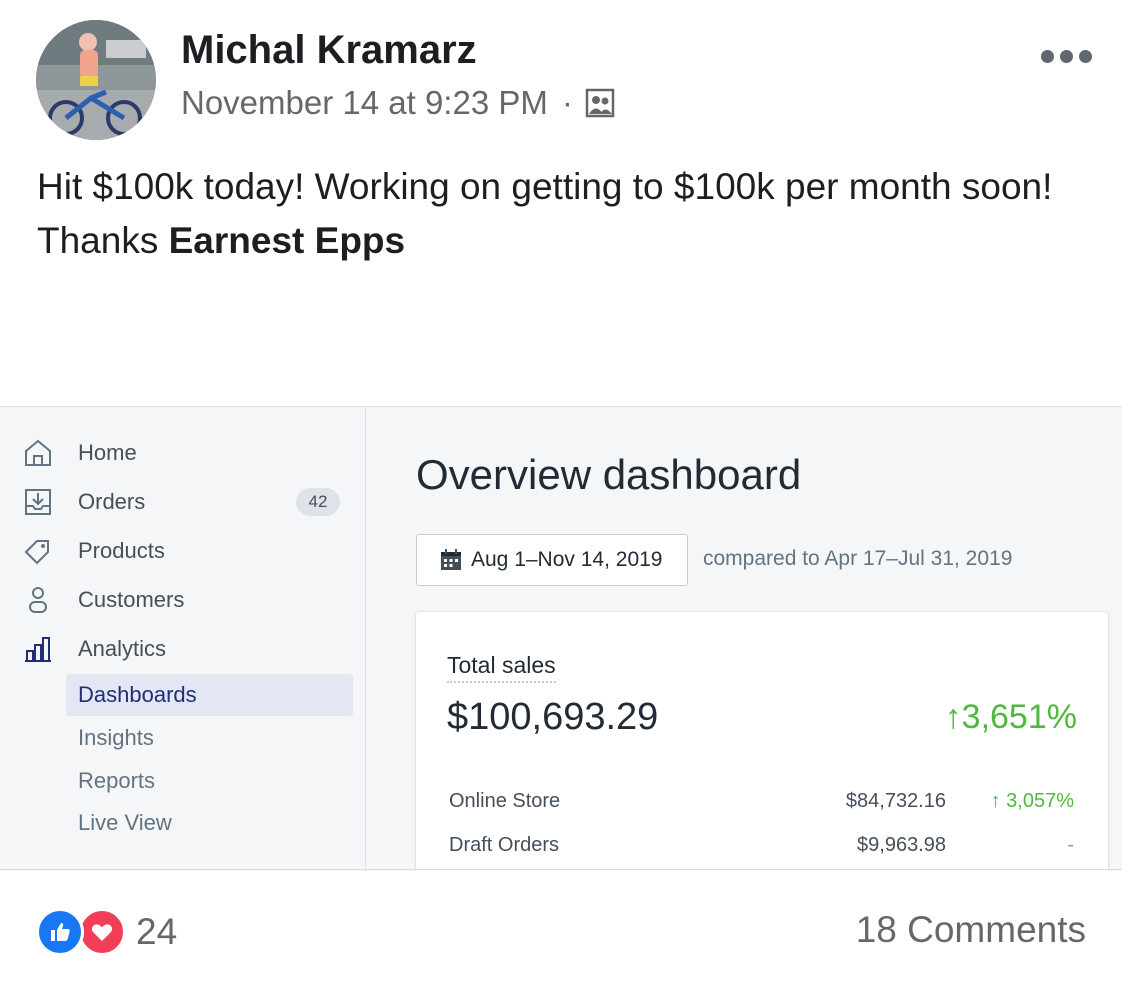  I want to click on change-value: 3,651%, so click(1019, 717).